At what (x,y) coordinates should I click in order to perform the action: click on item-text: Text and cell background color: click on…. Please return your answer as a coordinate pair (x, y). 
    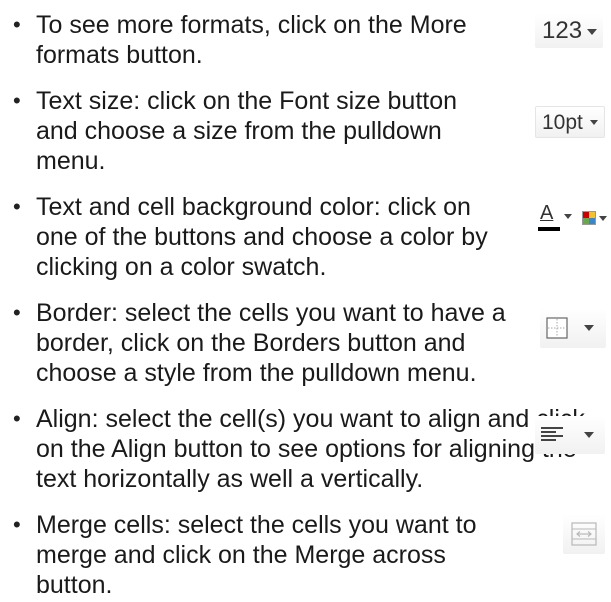
    Looking at the image, I should click on (262, 237).